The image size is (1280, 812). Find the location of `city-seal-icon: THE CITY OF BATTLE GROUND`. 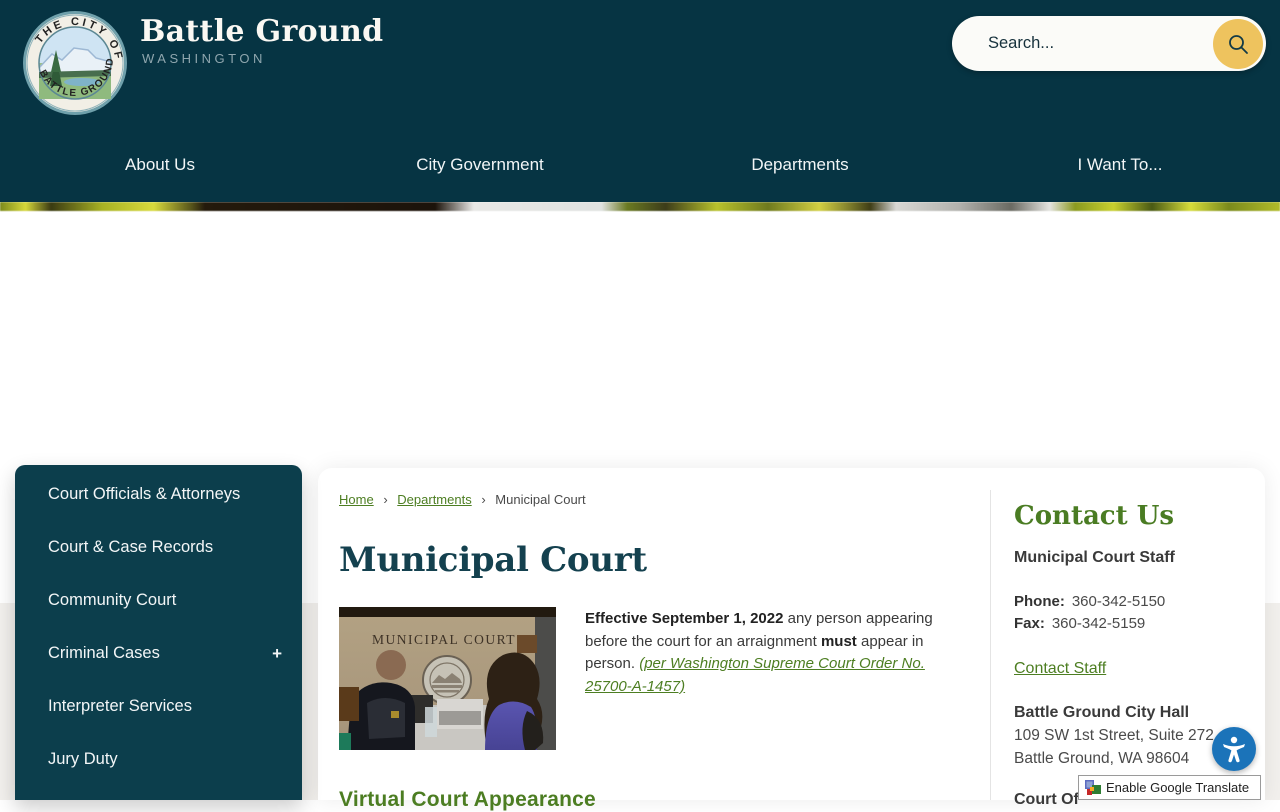

city-seal-icon: THE CITY OF BATTLE GROUND is located at coordinates (75, 63).